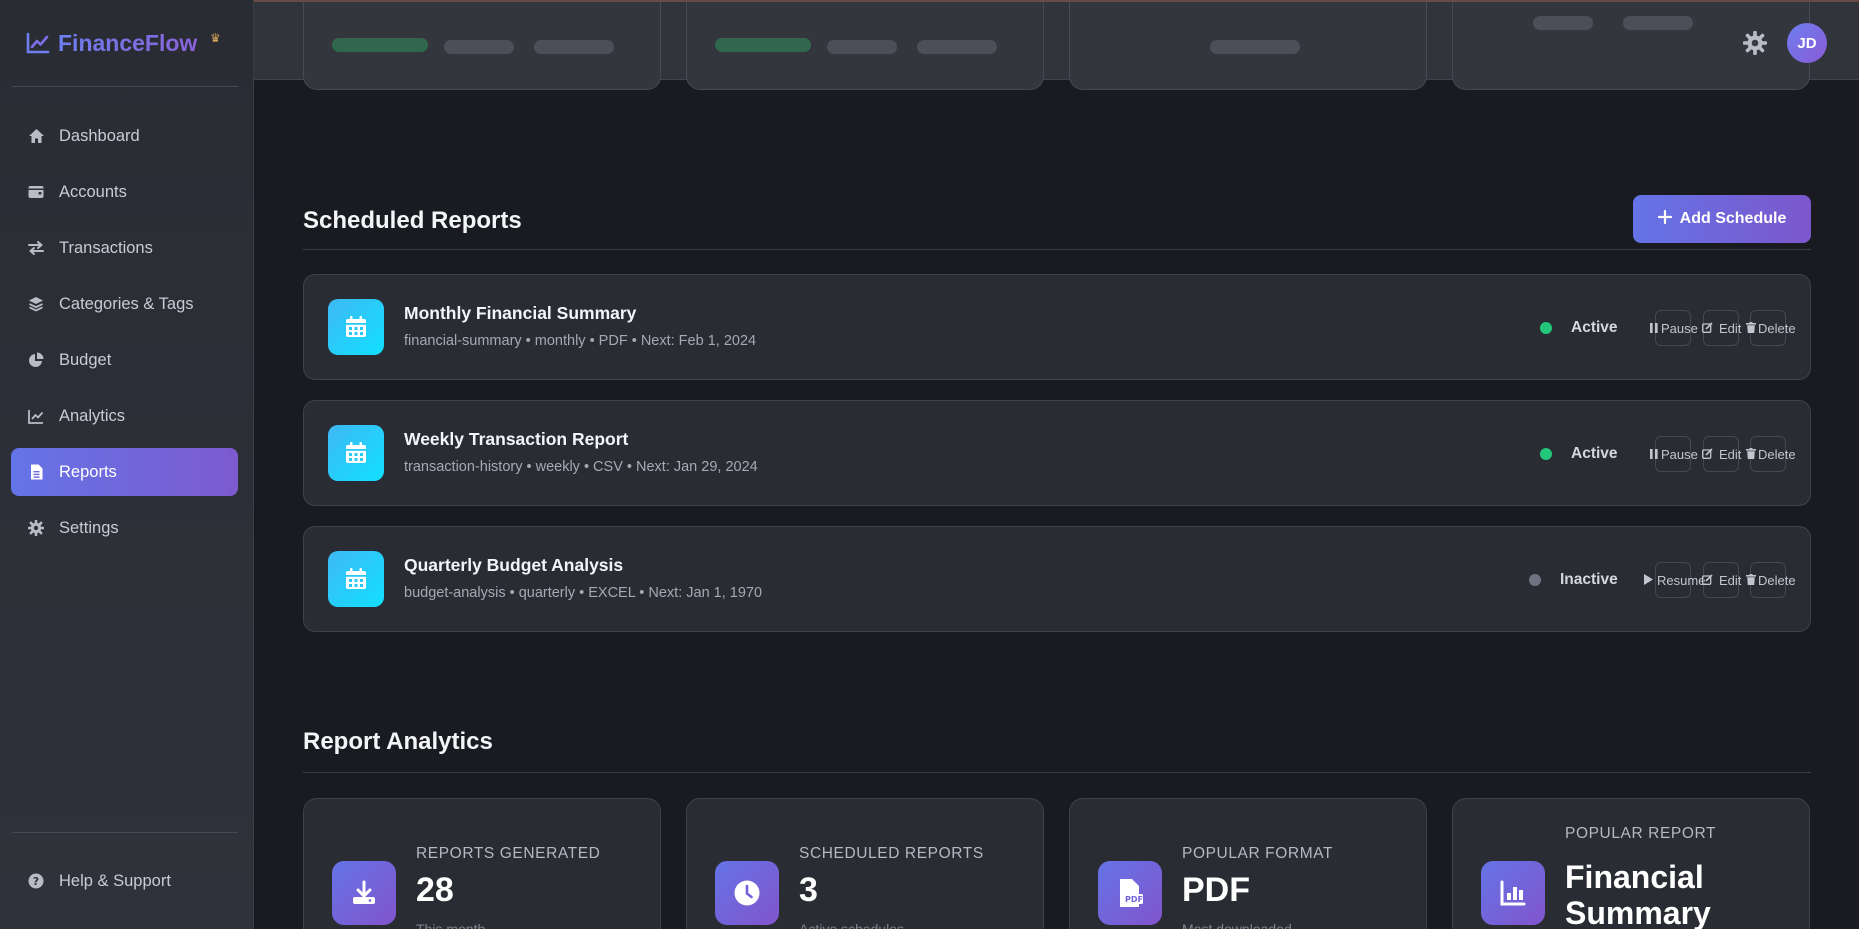 The width and height of the screenshot is (1859, 929). What do you see at coordinates (124, 881) in the screenshot?
I see `help-support-link: ? Help & Support` at bounding box center [124, 881].